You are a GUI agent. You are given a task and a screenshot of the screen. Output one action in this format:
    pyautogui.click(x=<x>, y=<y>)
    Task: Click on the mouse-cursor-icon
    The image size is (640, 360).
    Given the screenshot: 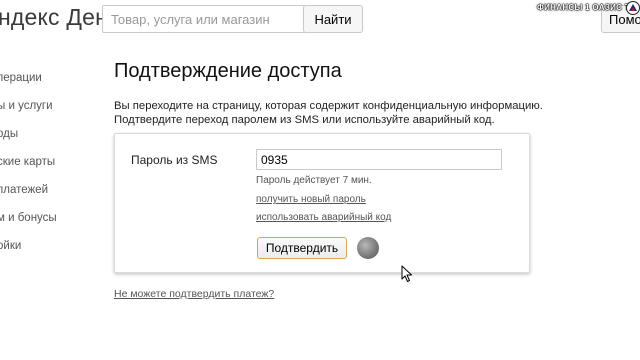 What is the action you would take?
    pyautogui.click(x=406, y=273)
    